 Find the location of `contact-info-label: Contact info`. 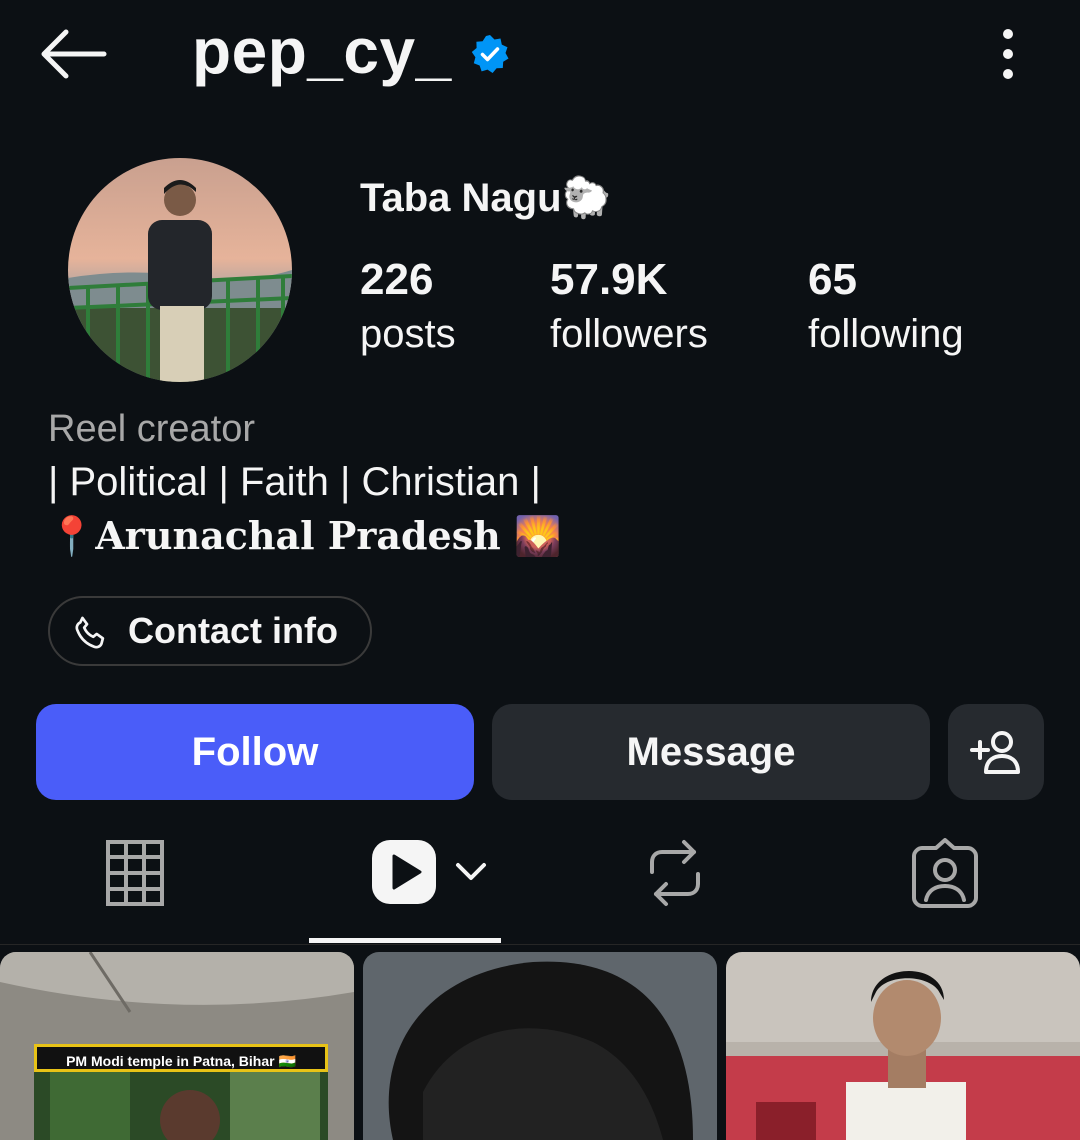

contact-info-label: Contact info is located at coordinates (233, 630).